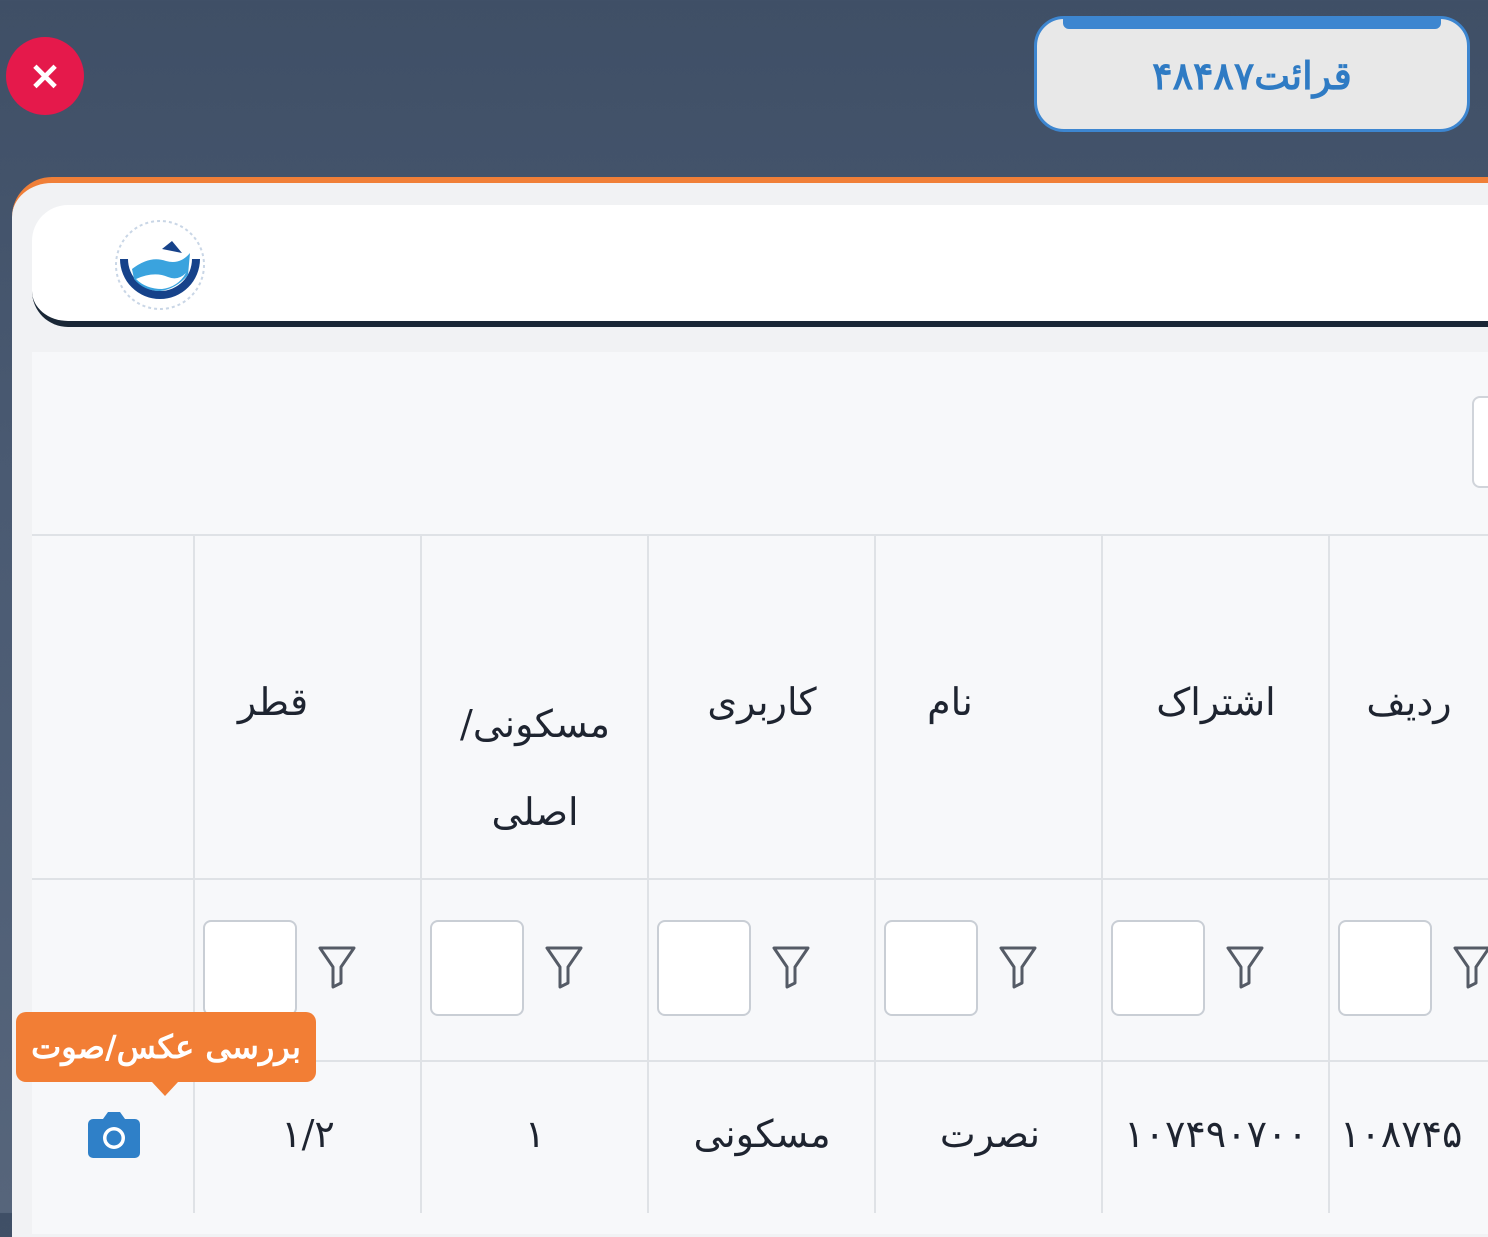 The height and width of the screenshot is (1237, 1488). What do you see at coordinates (1385, 968) in the screenshot?
I see `filter-input-radif` at bounding box center [1385, 968].